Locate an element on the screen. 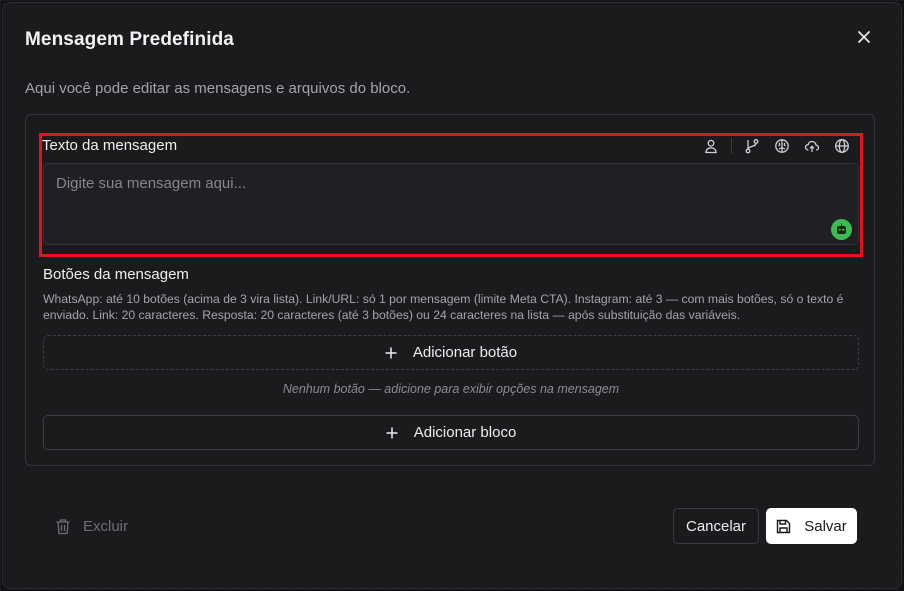  git-branch-icon is located at coordinates (752, 146).